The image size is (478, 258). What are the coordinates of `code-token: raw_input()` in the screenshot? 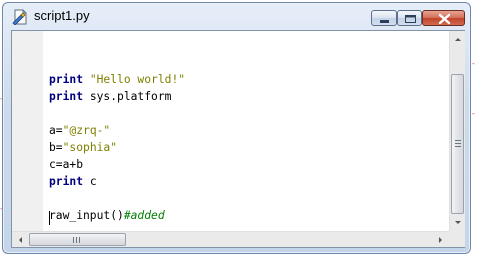 It's located at (86, 215).